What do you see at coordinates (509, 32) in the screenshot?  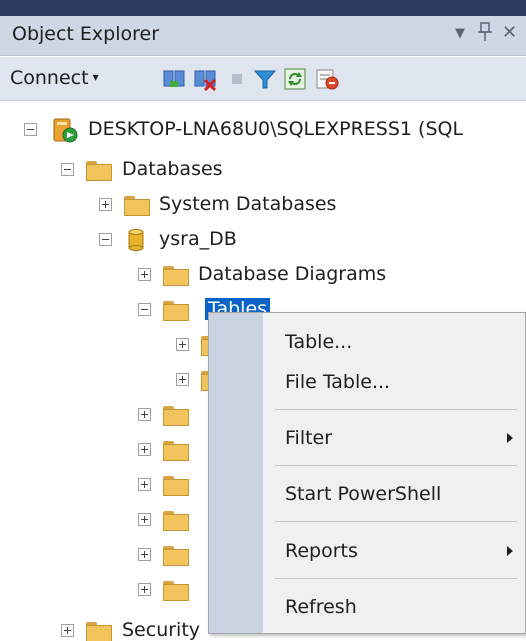 I see `close-icon: ✕` at bounding box center [509, 32].